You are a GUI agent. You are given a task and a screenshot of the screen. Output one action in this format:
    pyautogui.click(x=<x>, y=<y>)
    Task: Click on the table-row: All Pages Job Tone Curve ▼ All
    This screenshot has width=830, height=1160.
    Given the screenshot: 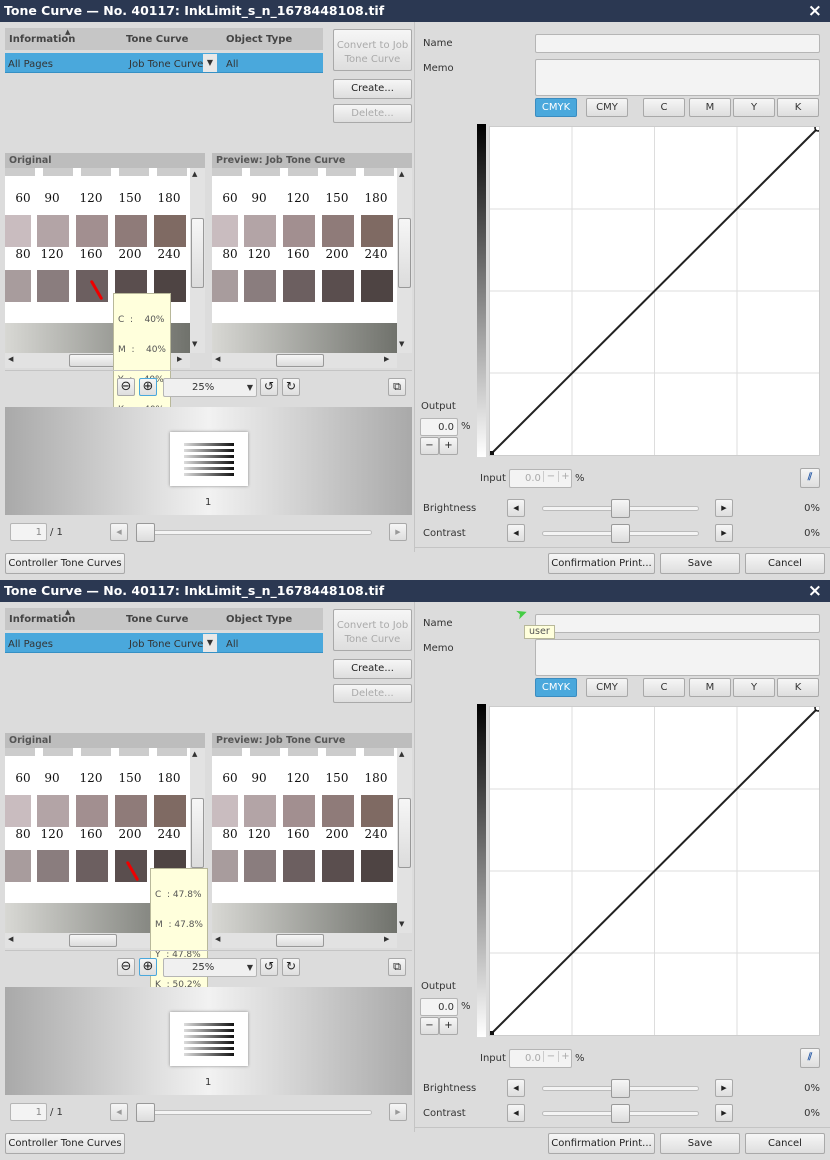 What is the action you would take?
    pyautogui.click(x=164, y=643)
    